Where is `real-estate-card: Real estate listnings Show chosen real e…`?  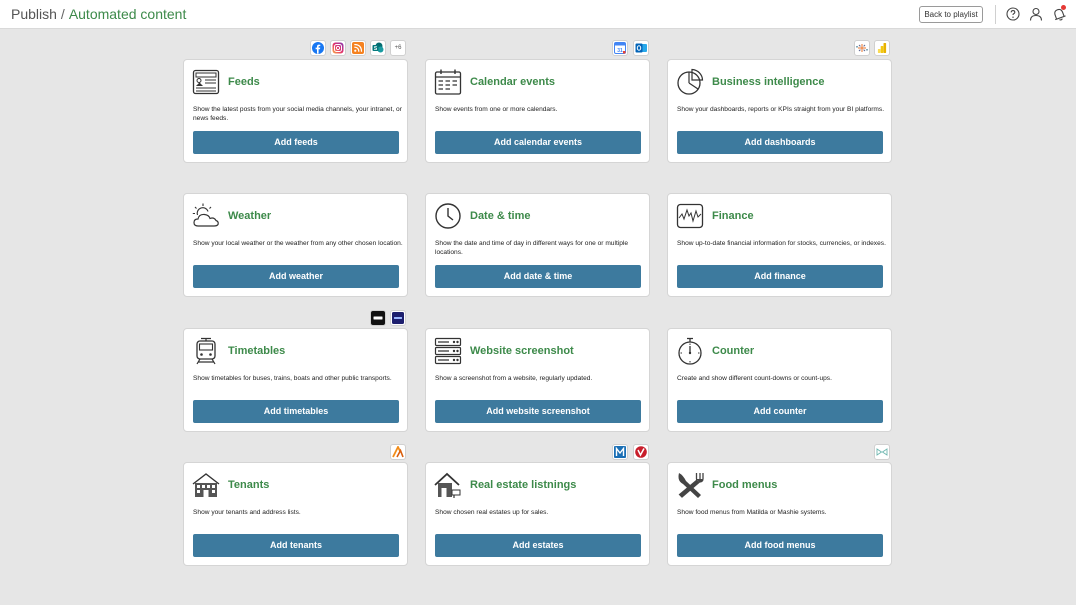 real-estate-card: Real estate listnings Show chosen real e… is located at coordinates (537, 514).